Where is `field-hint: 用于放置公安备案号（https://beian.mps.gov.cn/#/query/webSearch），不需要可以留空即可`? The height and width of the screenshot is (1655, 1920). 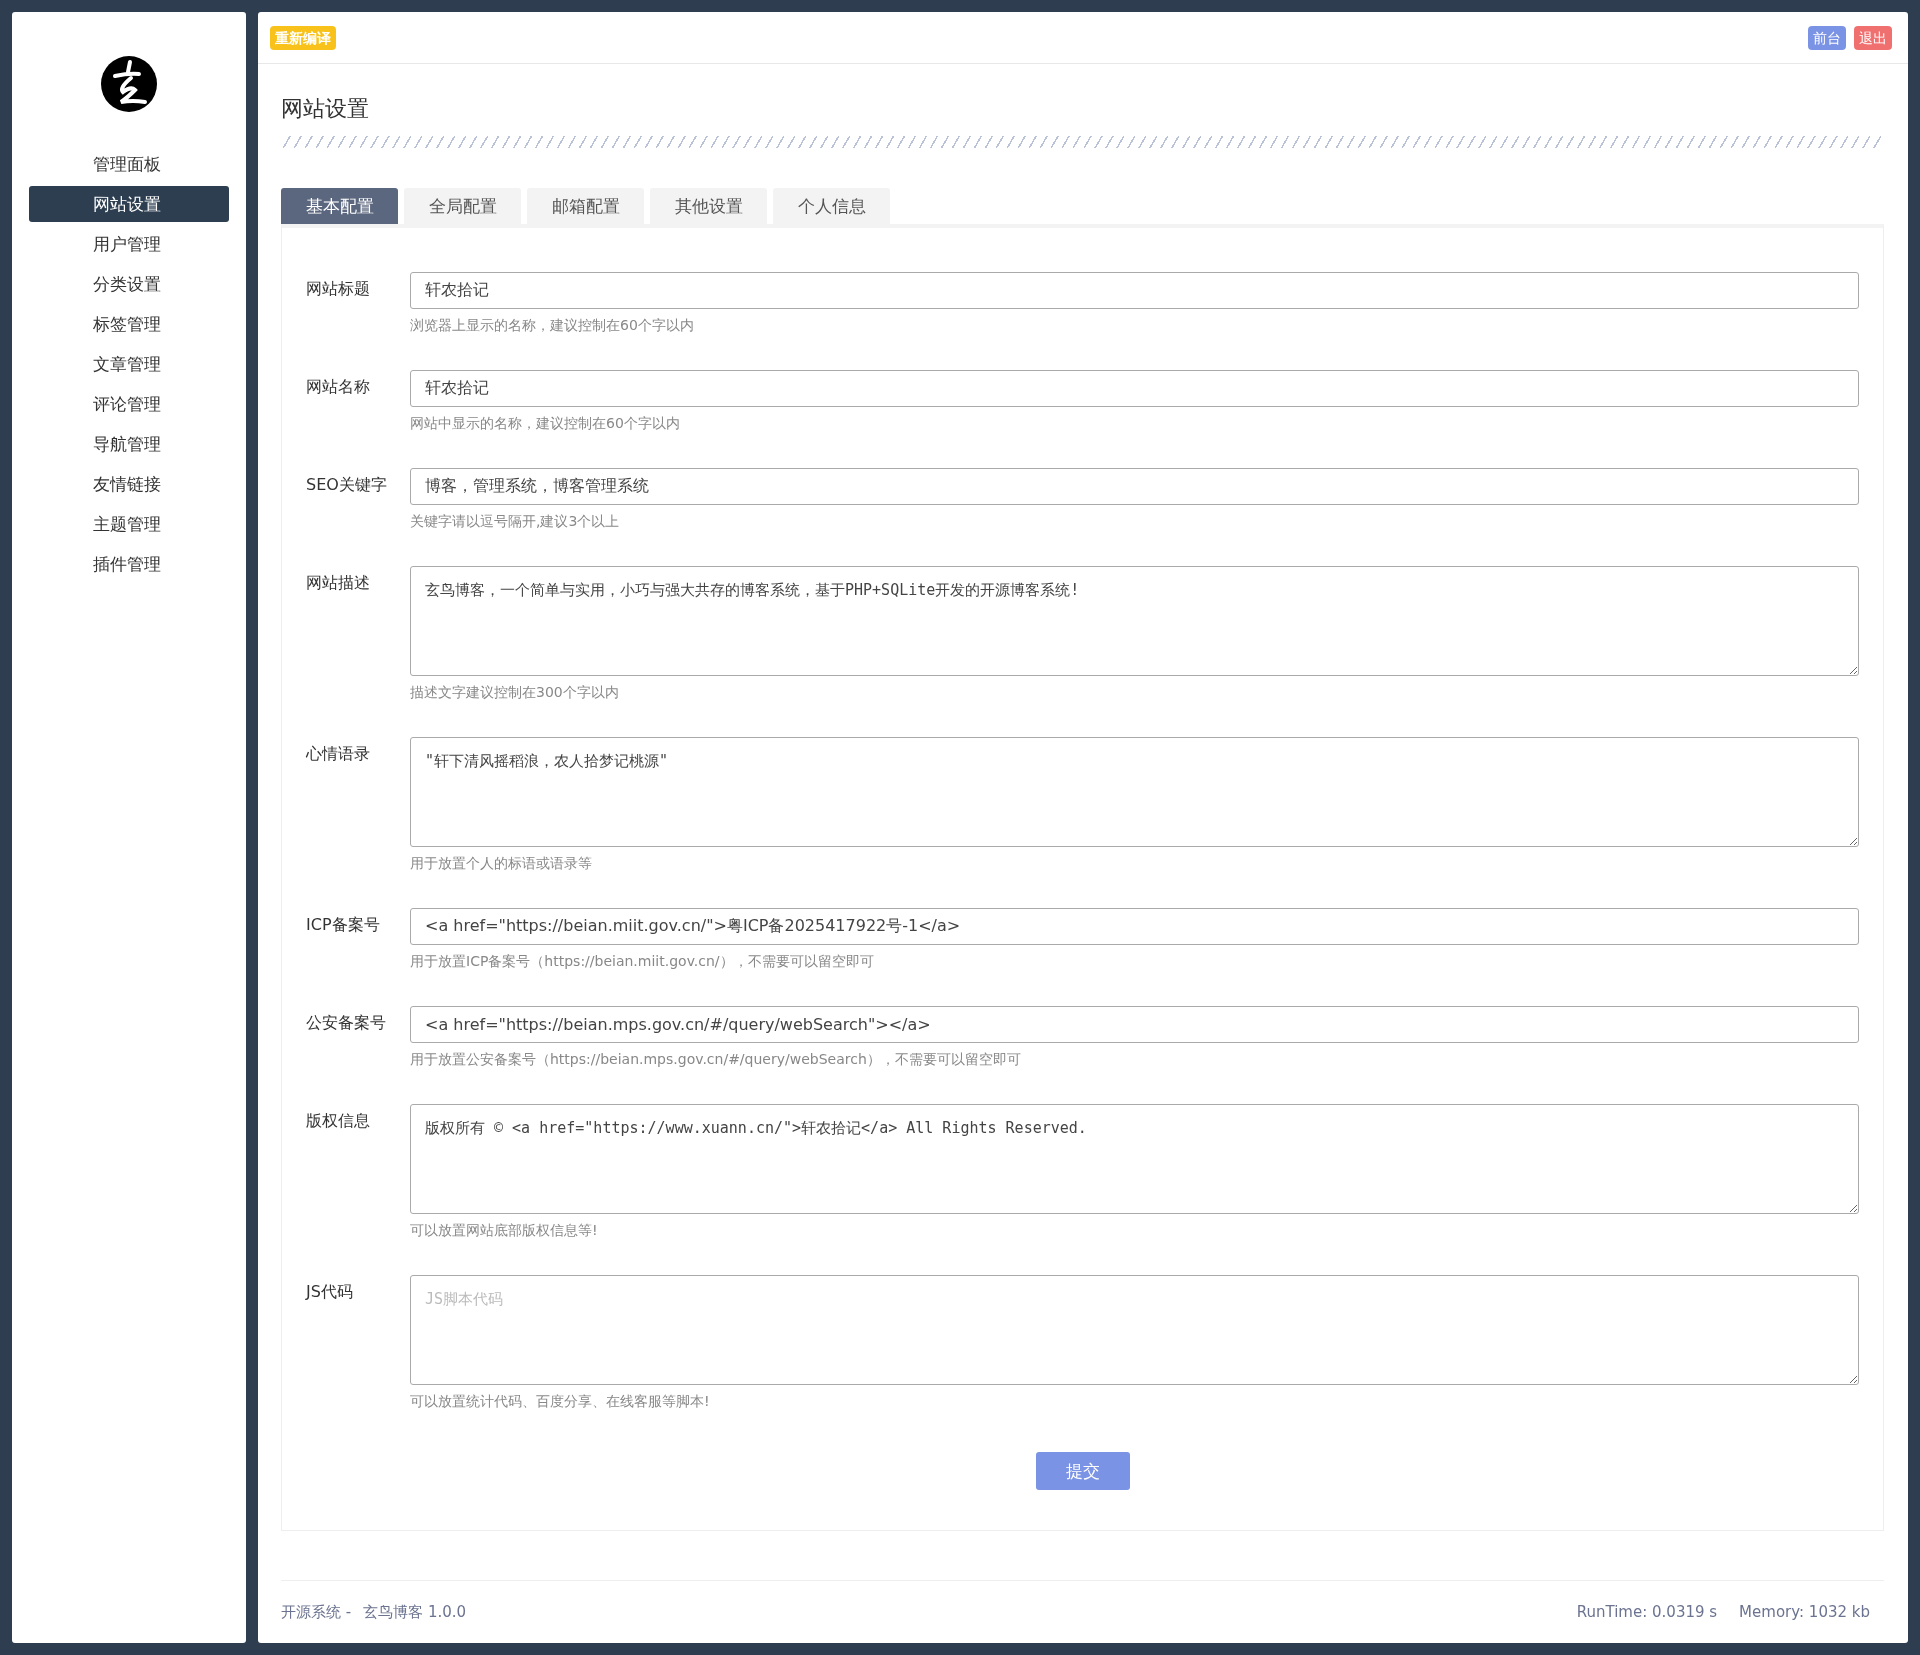
field-hint: 用于放置公安备案号（https://beian.mps.gov.cn/#/query/webSearch），不需要可以留空即可 is located at coordinates (716, 1060).